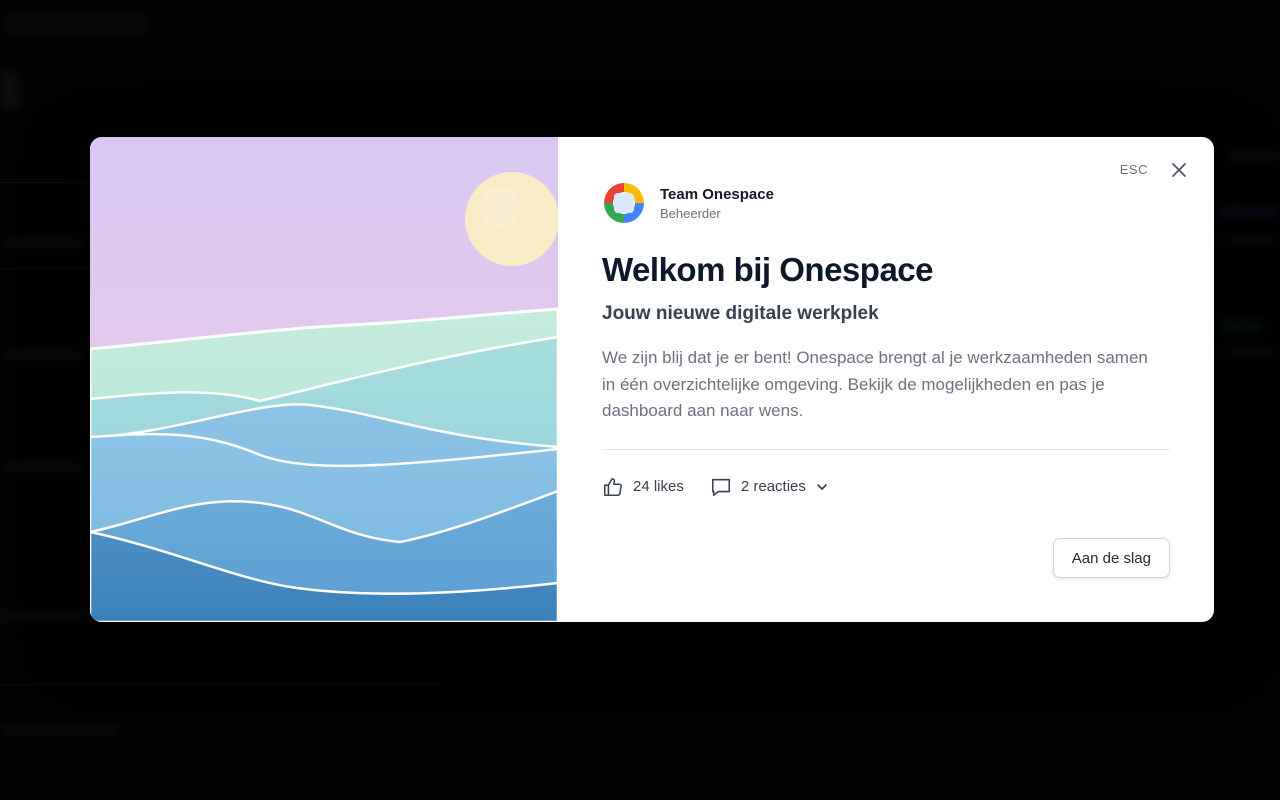  I want to click on divider, so click(886, 449).